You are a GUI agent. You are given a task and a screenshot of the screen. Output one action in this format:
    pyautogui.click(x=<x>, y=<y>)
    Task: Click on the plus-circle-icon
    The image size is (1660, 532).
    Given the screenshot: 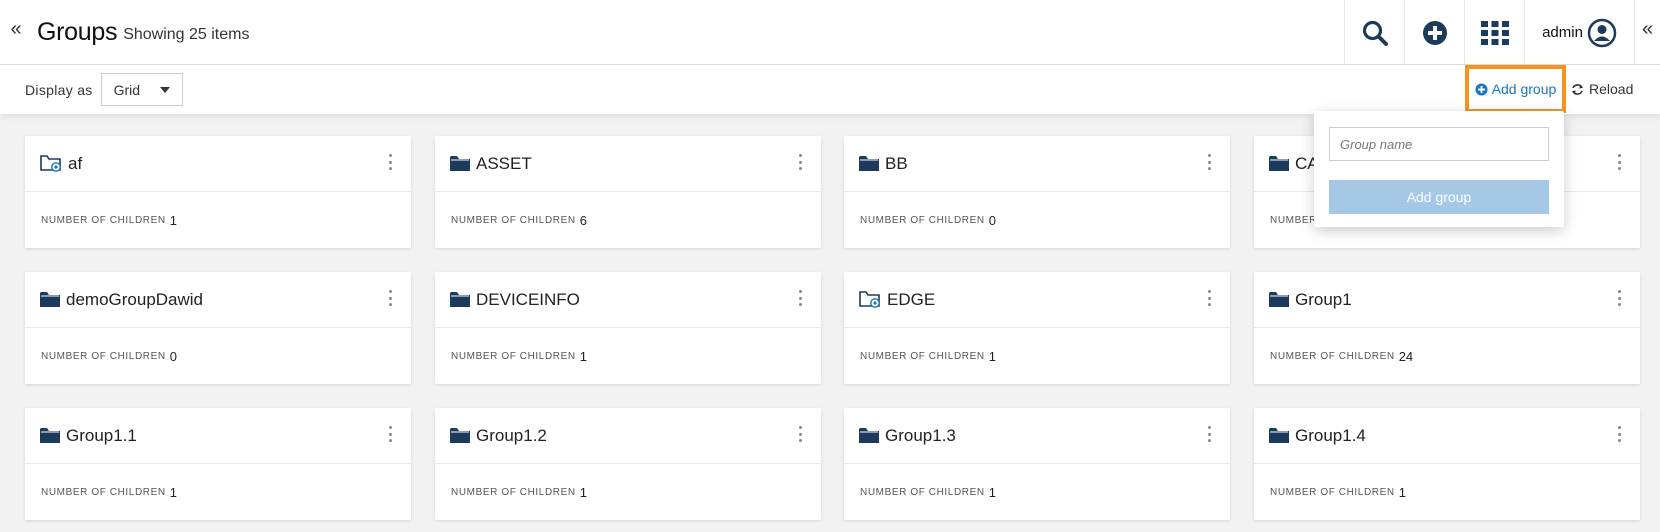 What is the action you would take?
    pyautogui.click(x=1434, y=32)
    